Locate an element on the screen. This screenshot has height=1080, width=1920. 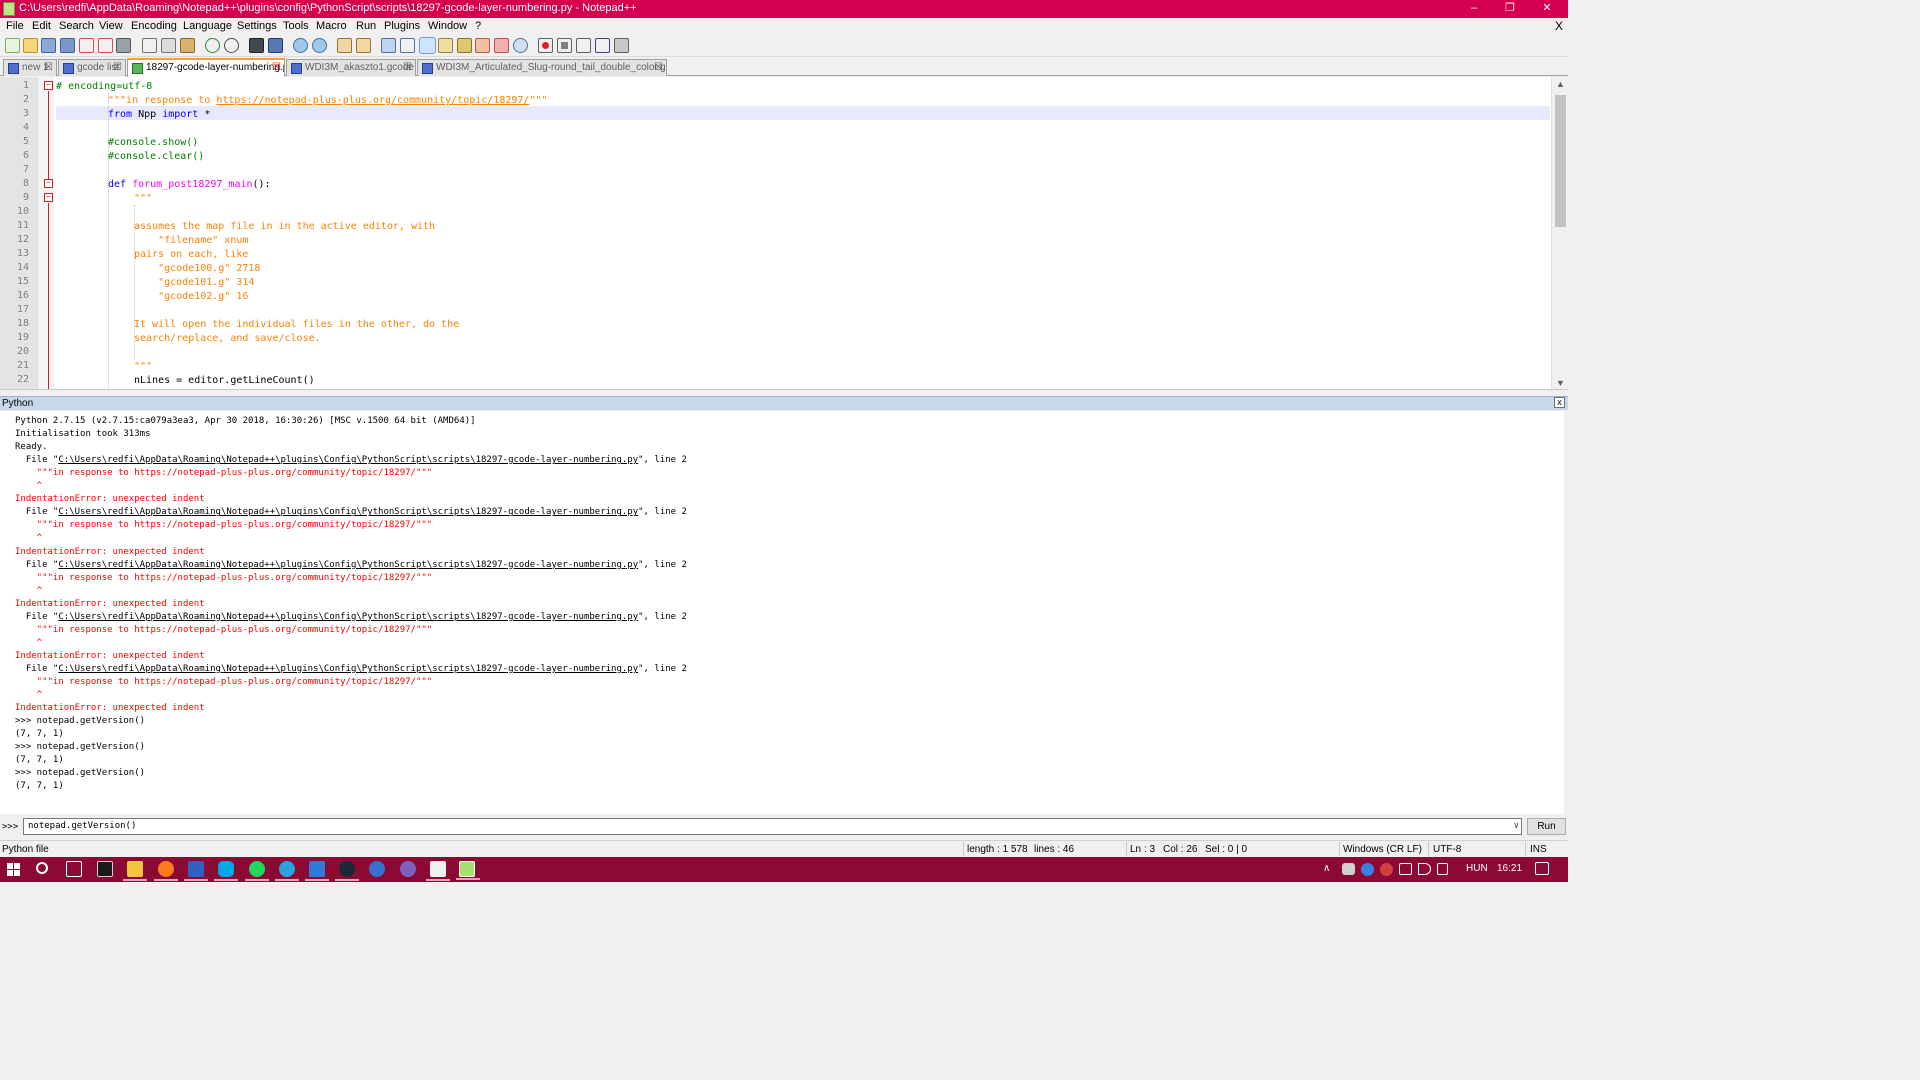
telegram-icon is located at coordinates (287, 871).